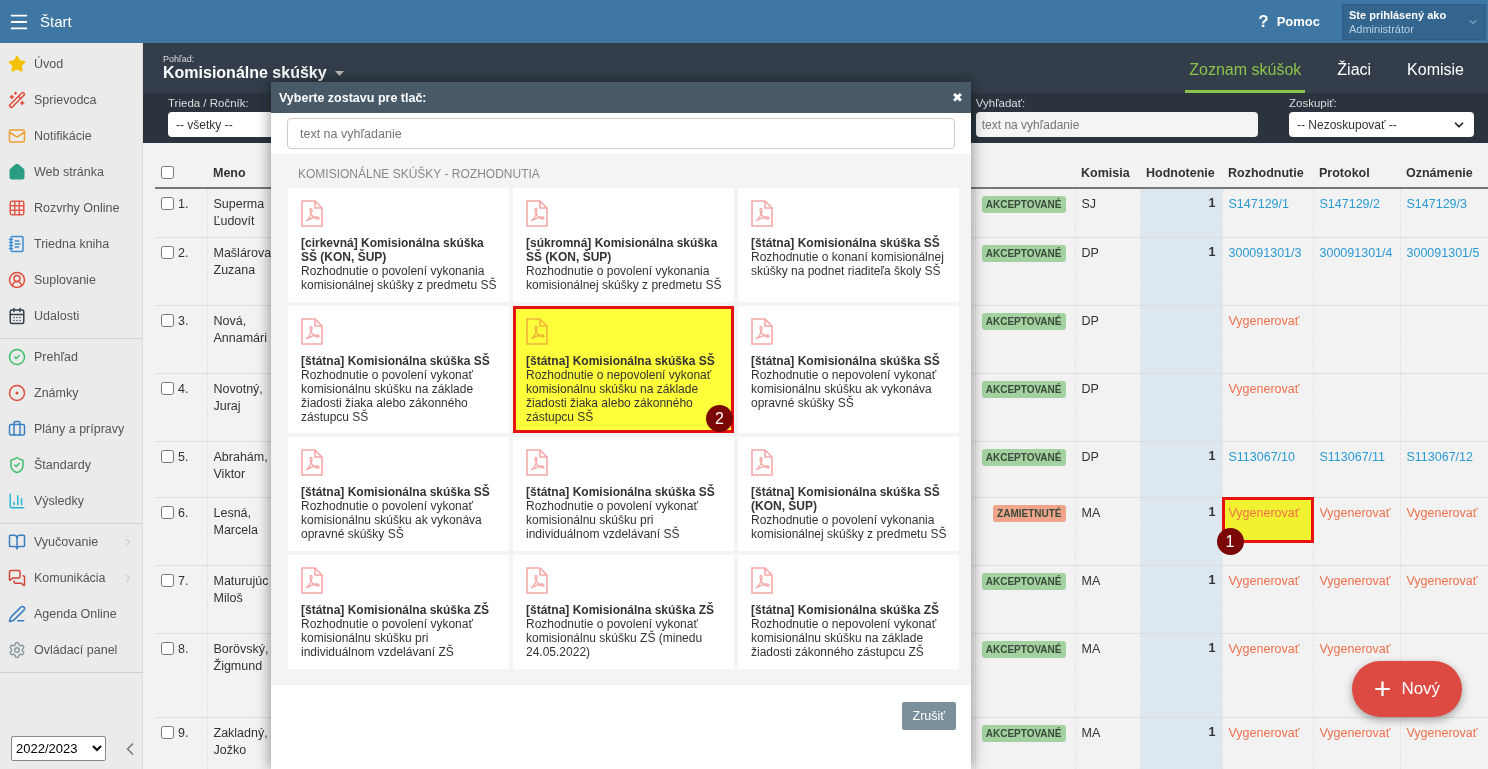 This screenshot has width=1488, height=769. Describe the element at coordinates (398, 612) in the screenshot. I see `report-card: [štátna] Komisionálna skúška ZŠ Rozhodnutie o povolení vykonať komisionálnu skúšku pri individuálnom vzdelávaní ZŠ` at that location.